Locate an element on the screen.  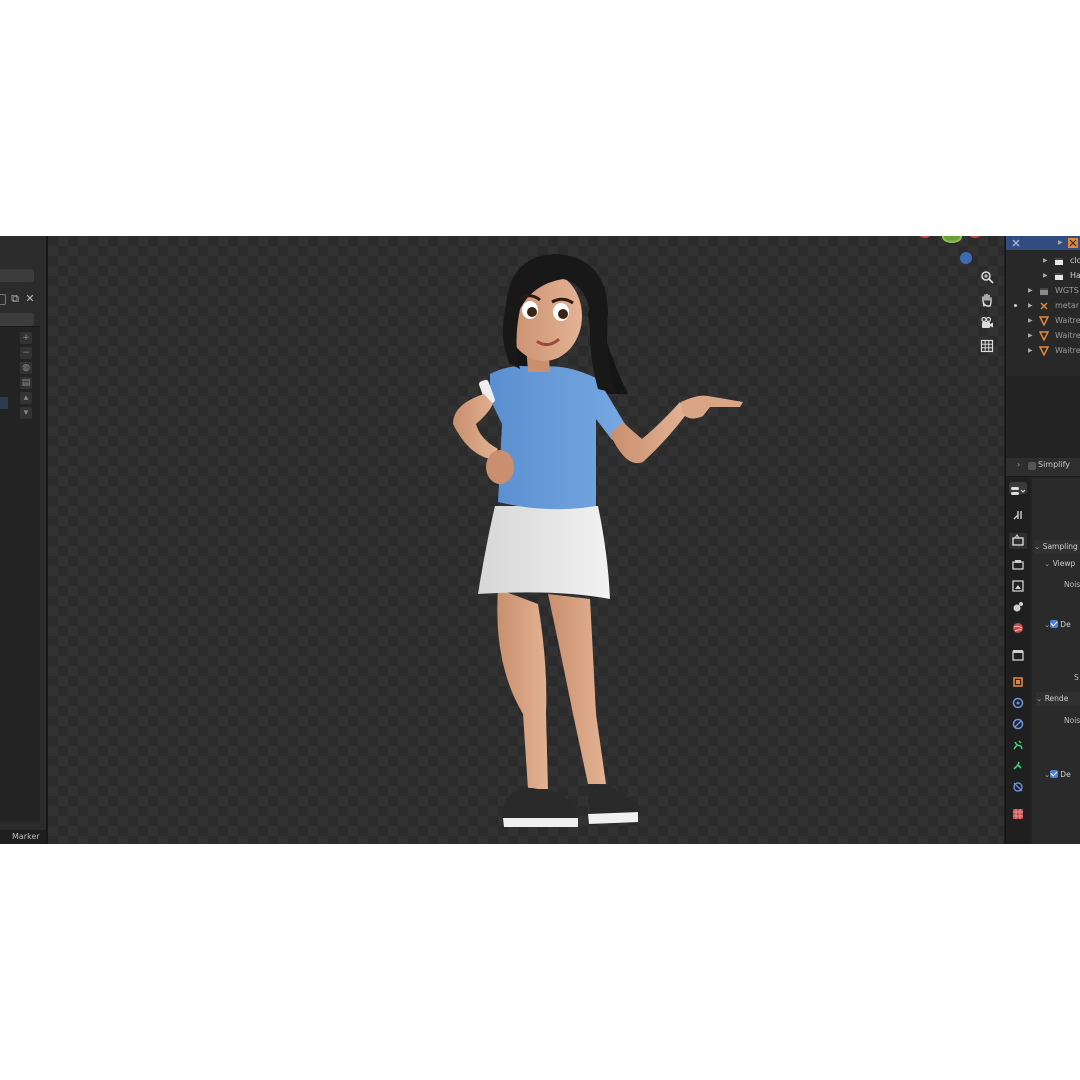
render-subpanel-header: ⌄ Rende is located at coordinates (1058, 699).